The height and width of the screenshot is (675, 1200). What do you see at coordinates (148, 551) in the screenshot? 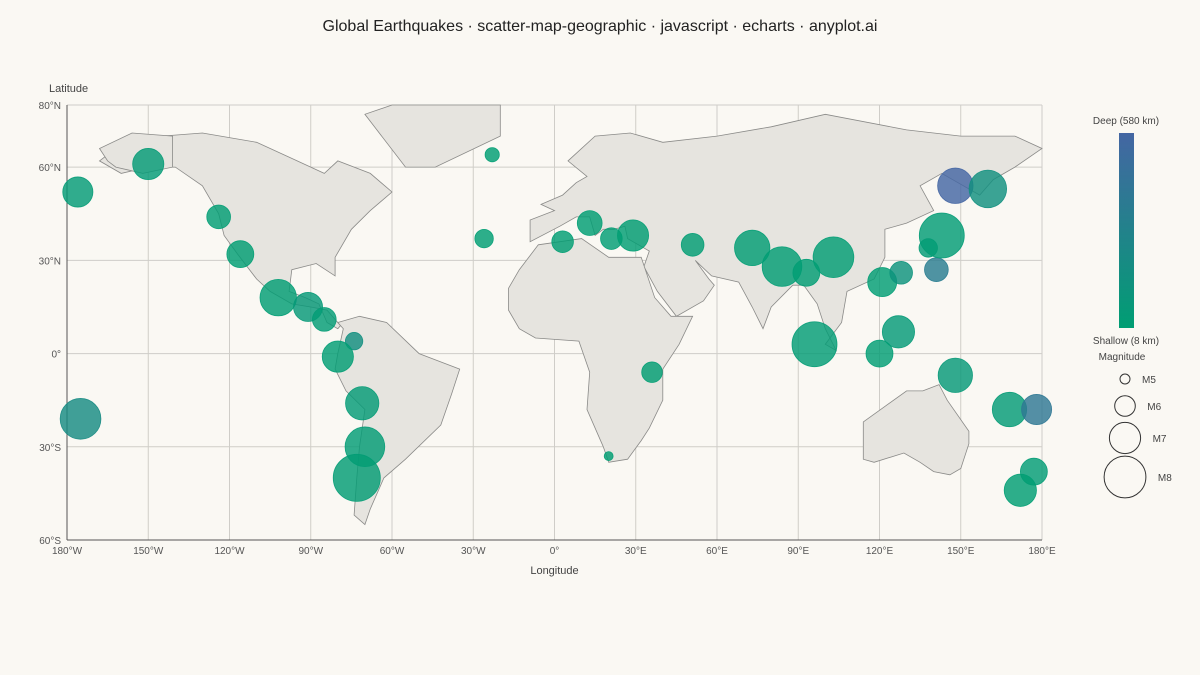
I see `x-tick-label: 150°W` at bounding box center [148, 551].